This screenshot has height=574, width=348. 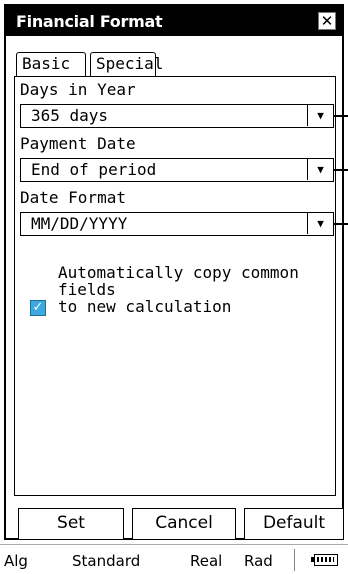 What do you see at coordinates (177, 170) in the screenshot?
I see `payment-date-select: End of period ▼` at bounding box center [177, 170].